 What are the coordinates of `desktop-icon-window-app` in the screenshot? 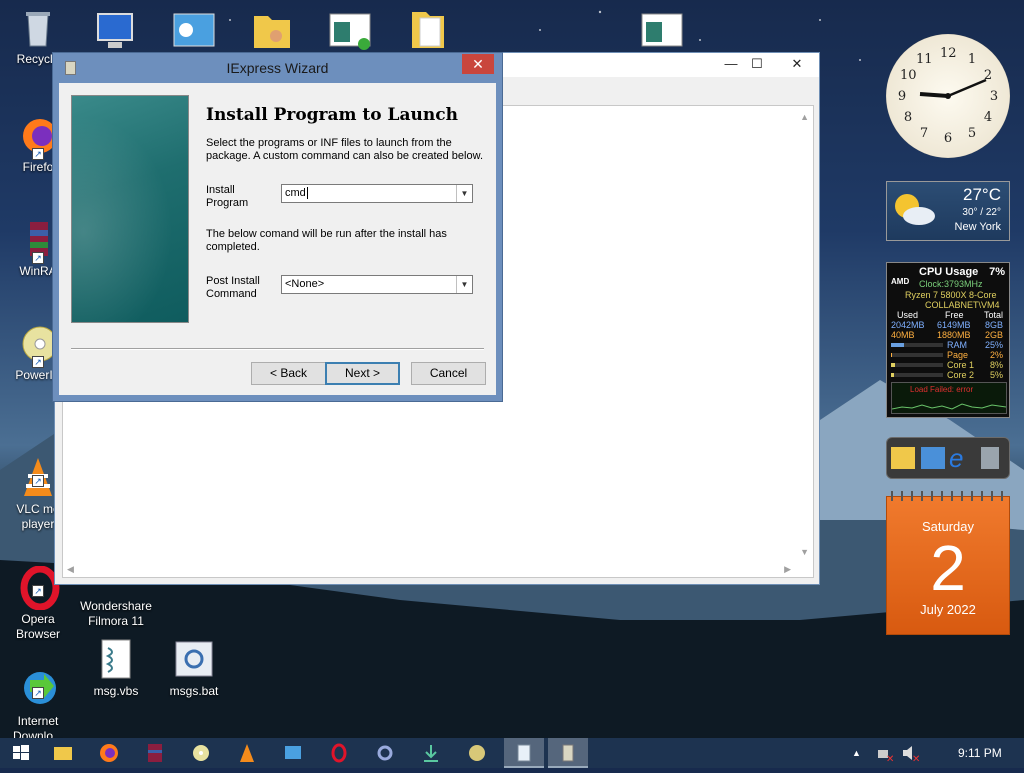 It's located at (350, 31).